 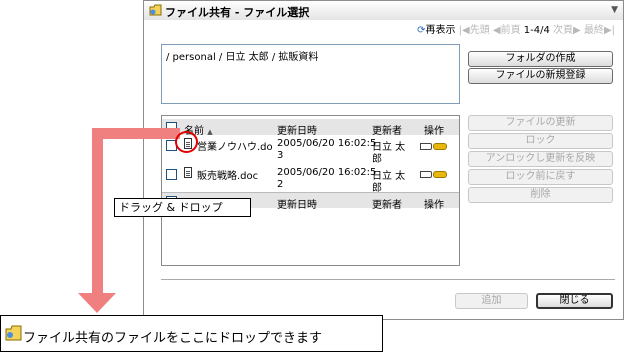 I want to click on chevron-down-icon: ▼, so click(x=614, y=10).